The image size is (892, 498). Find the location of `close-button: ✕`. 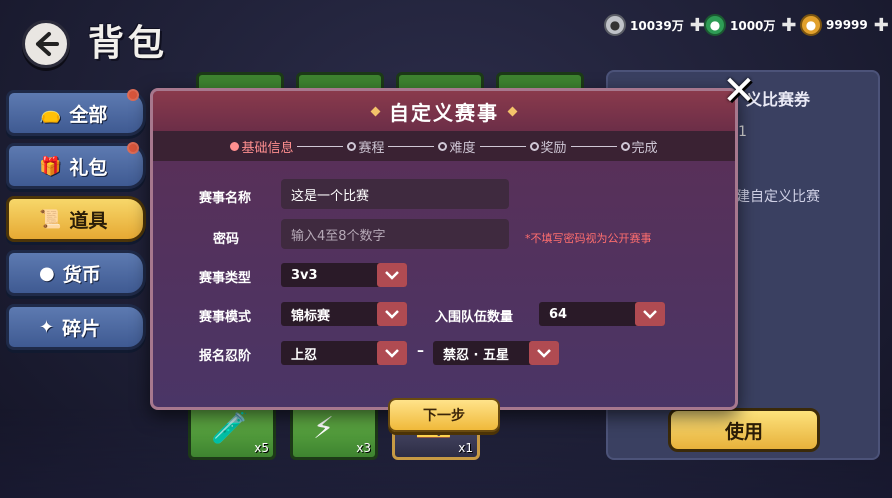

close-button: ✕ is located at coordinates (739, 91).